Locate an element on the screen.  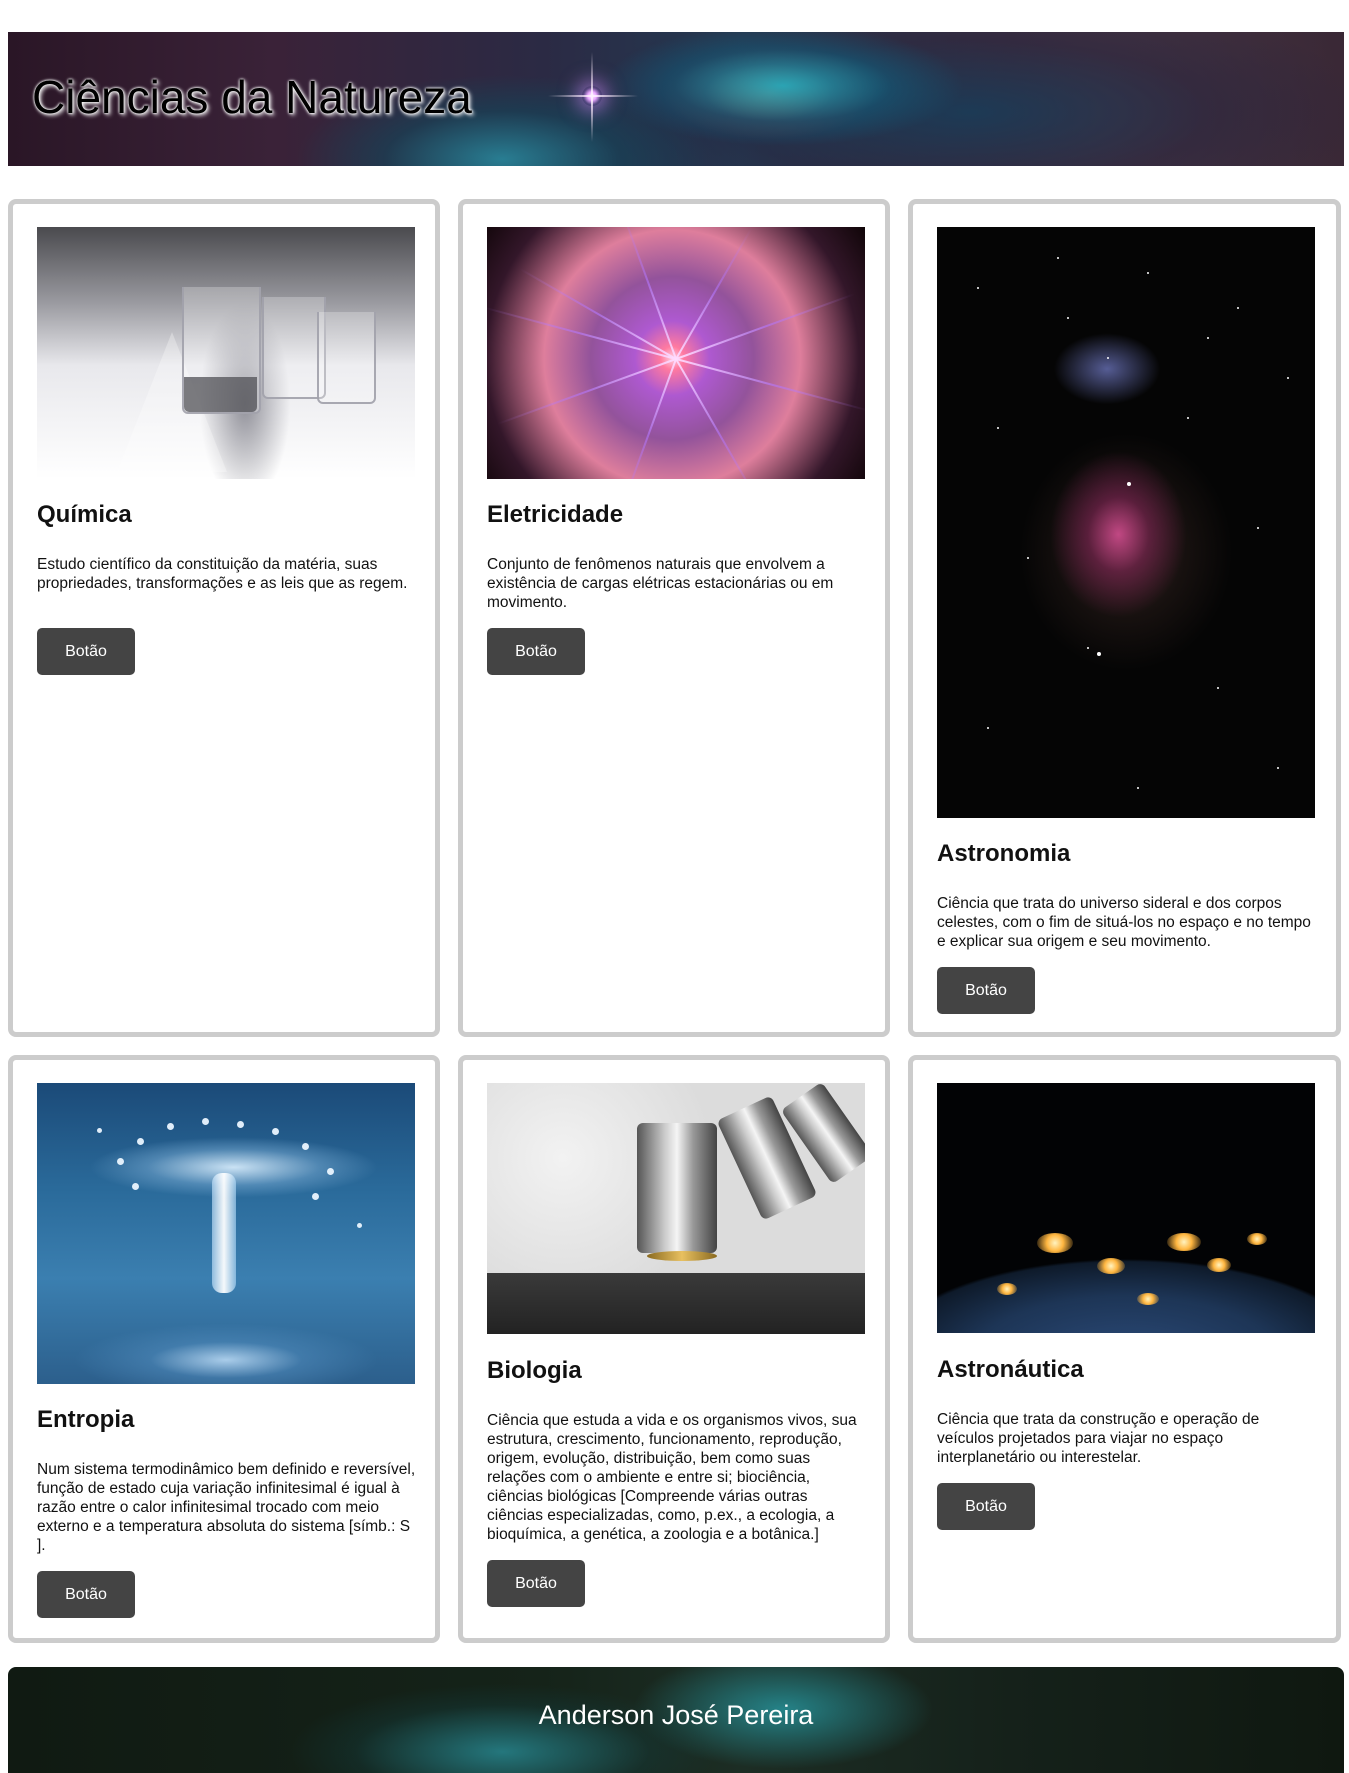
astronomia-image is located at coordinates (1126, 522).